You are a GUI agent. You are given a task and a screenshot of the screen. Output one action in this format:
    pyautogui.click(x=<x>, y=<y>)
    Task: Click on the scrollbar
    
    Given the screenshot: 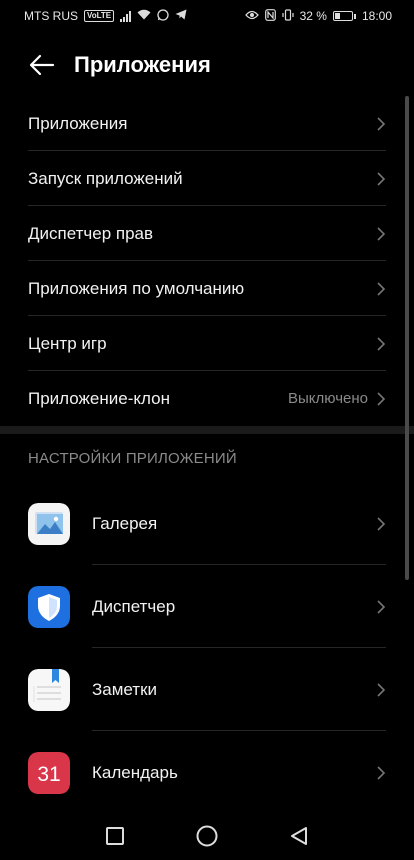 What is the action you would take?
    pyautogui.click(x=407, y=338)
    